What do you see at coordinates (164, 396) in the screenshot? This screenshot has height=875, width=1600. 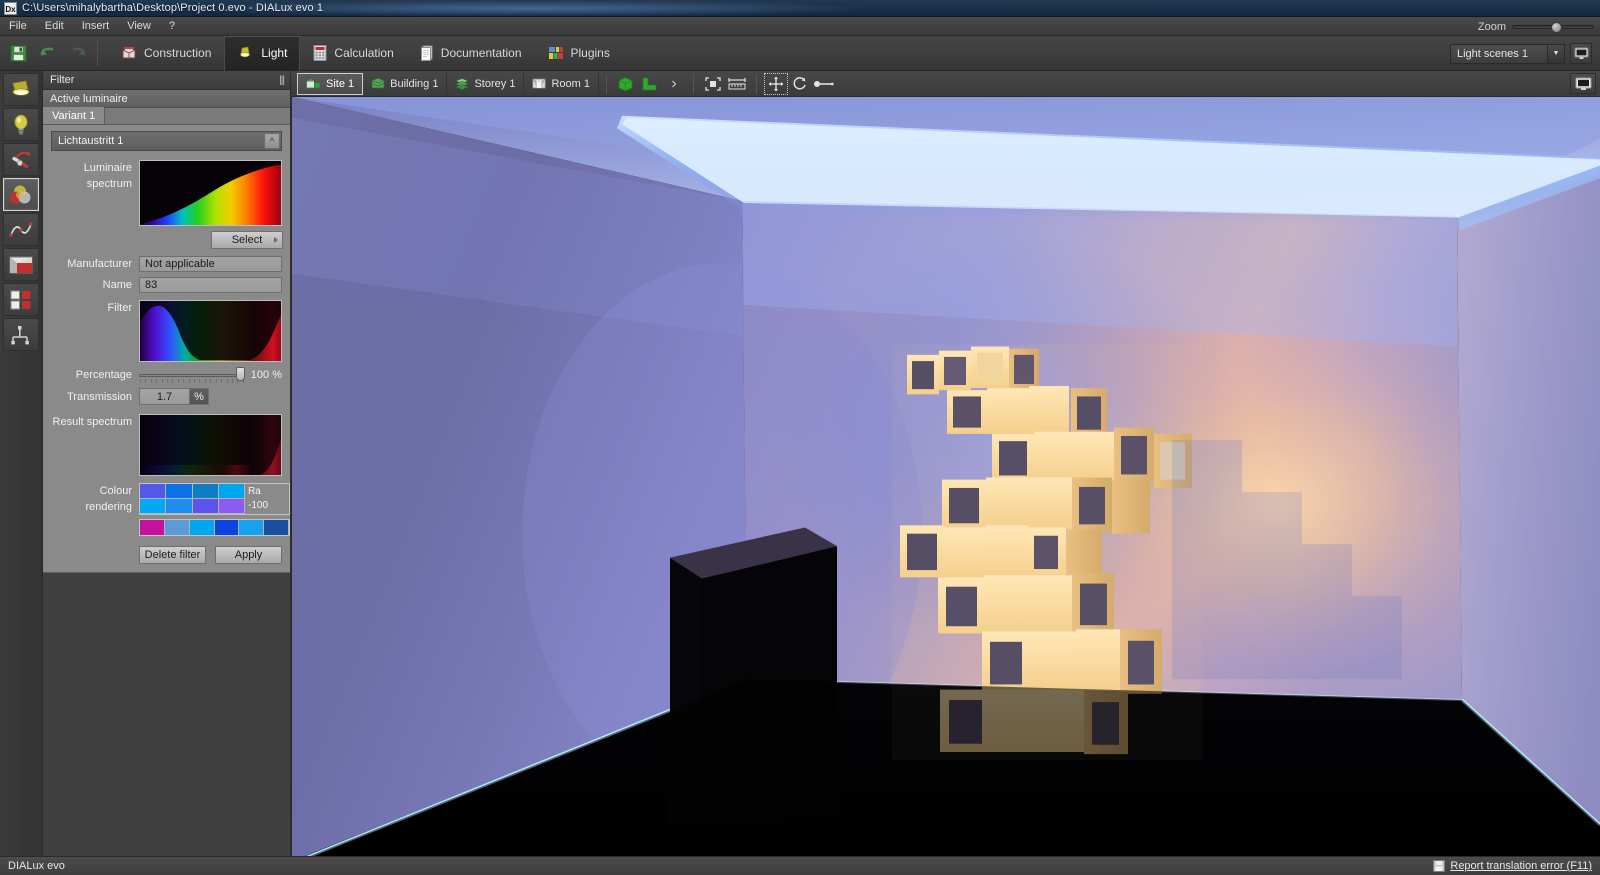 I see `transmission-input: 1.7` at bounding box center [164, 396].